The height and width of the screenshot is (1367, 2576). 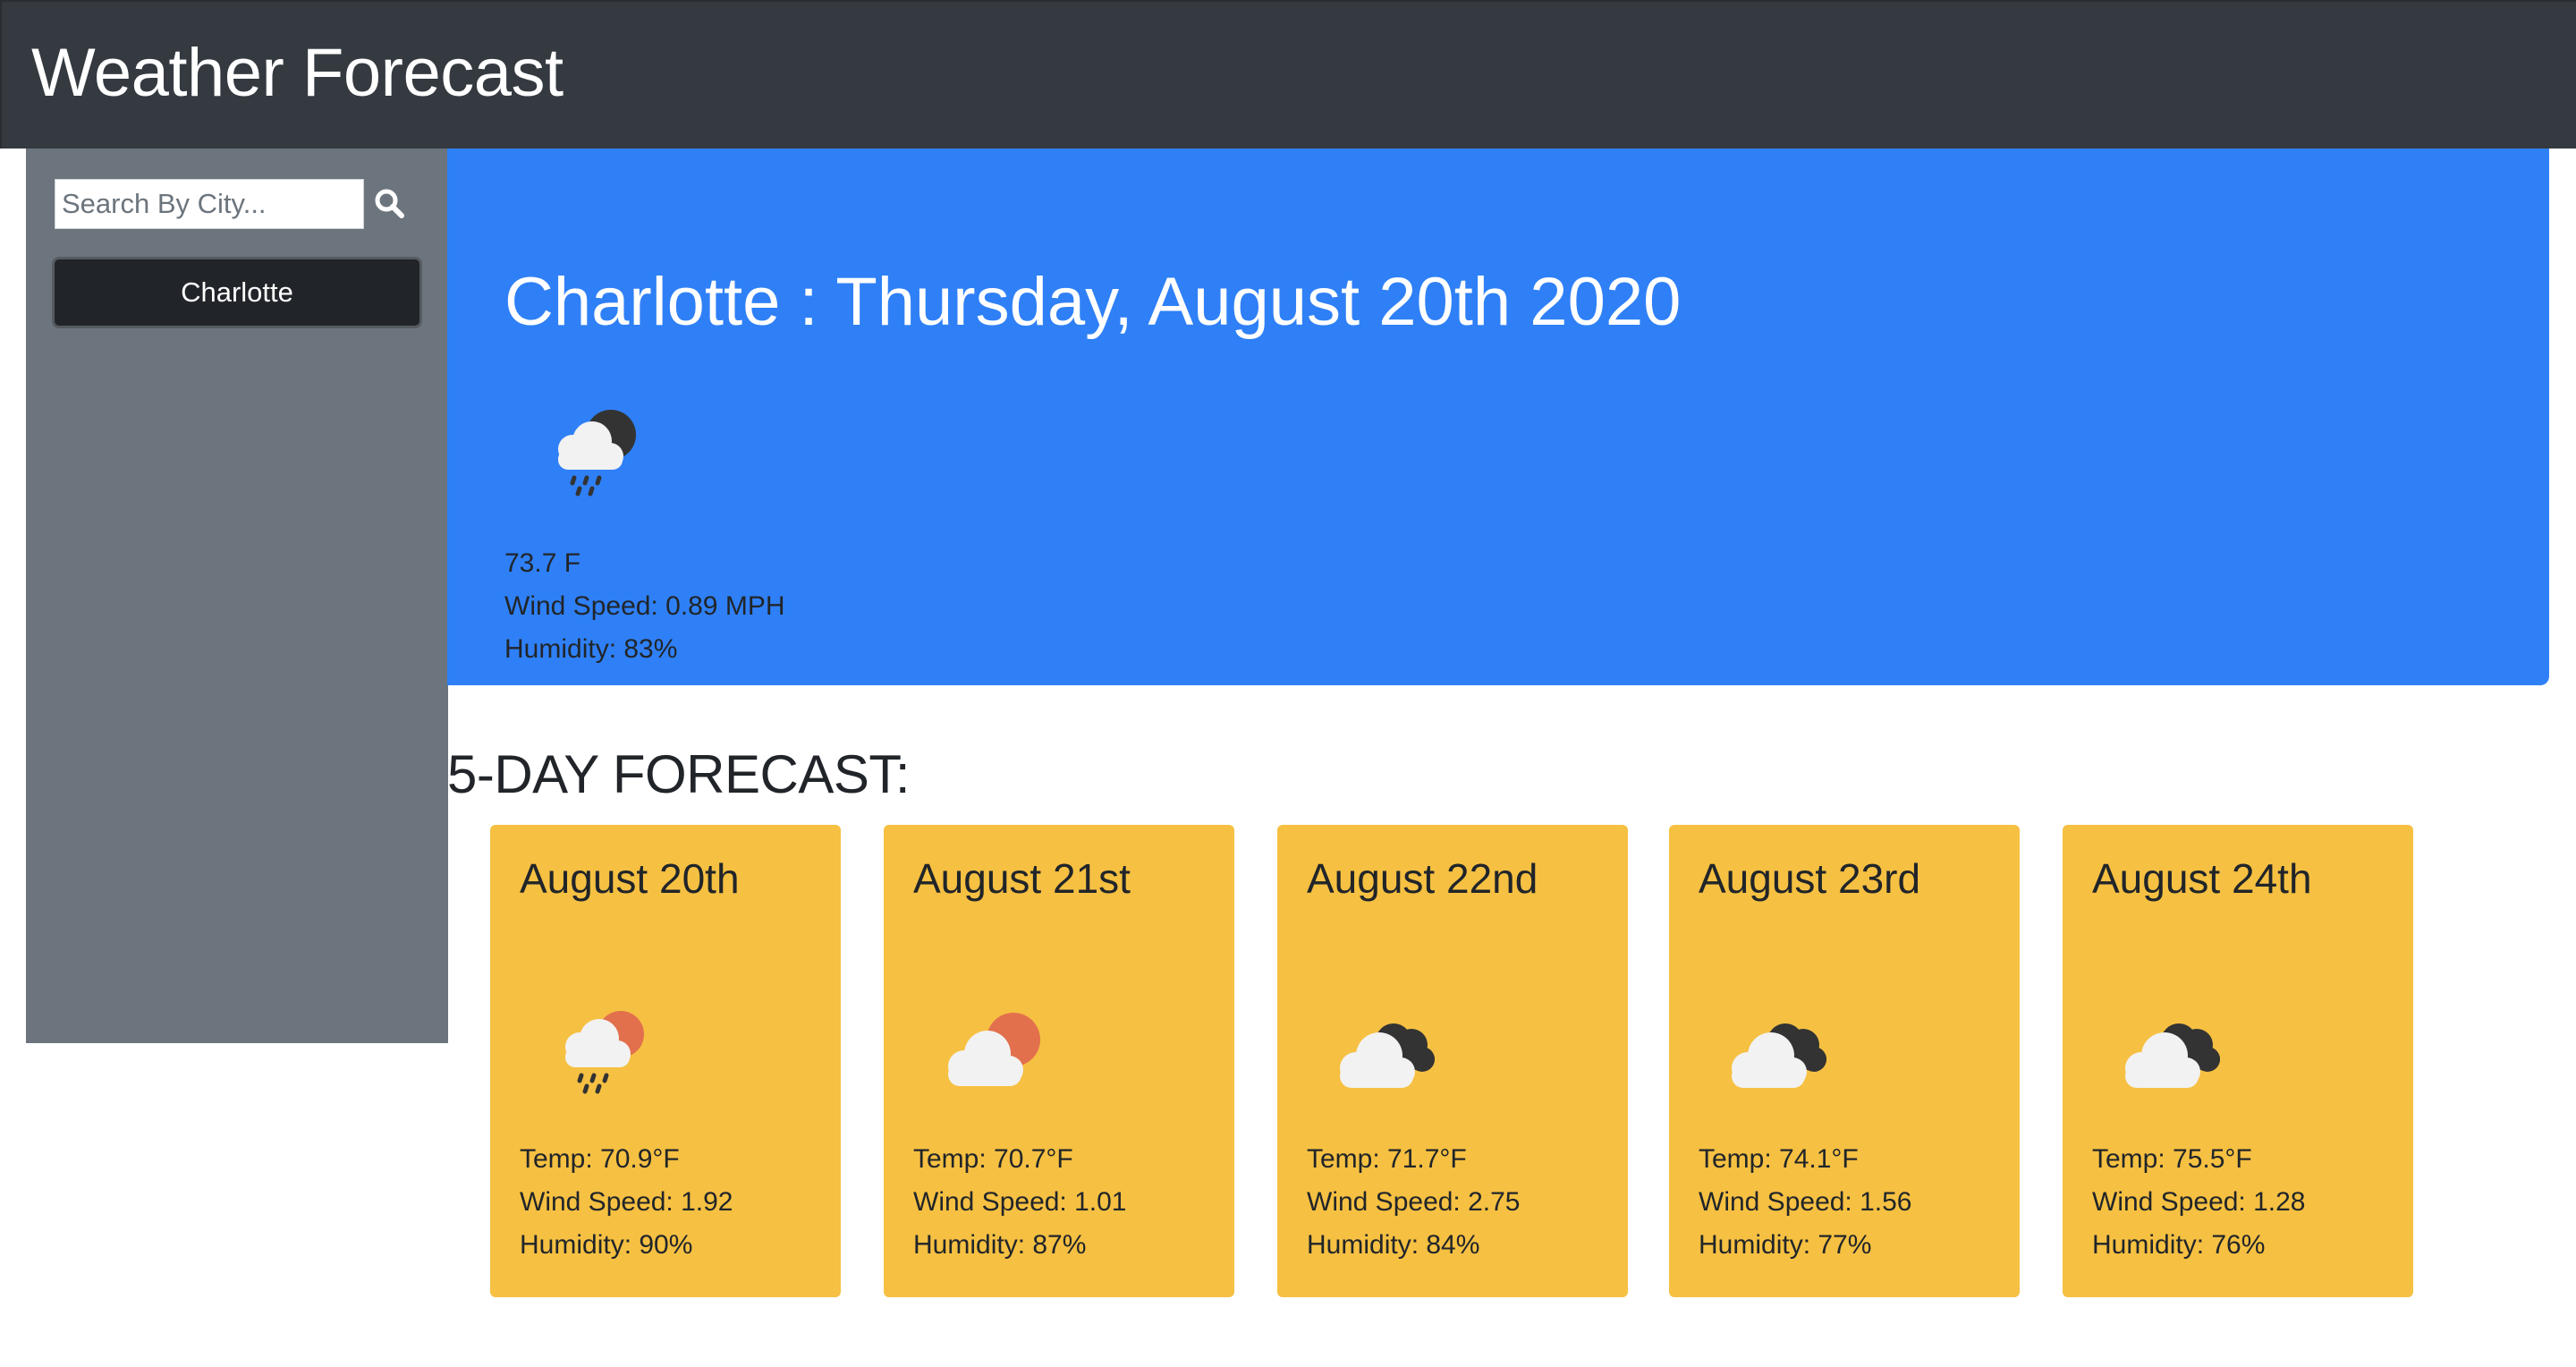 What do you see at coordinates (2199, 1202) in the screenshot?
I see `forecast-wind-speed: Wind Speed: 1.28` at bounding box center [2199, 1202].